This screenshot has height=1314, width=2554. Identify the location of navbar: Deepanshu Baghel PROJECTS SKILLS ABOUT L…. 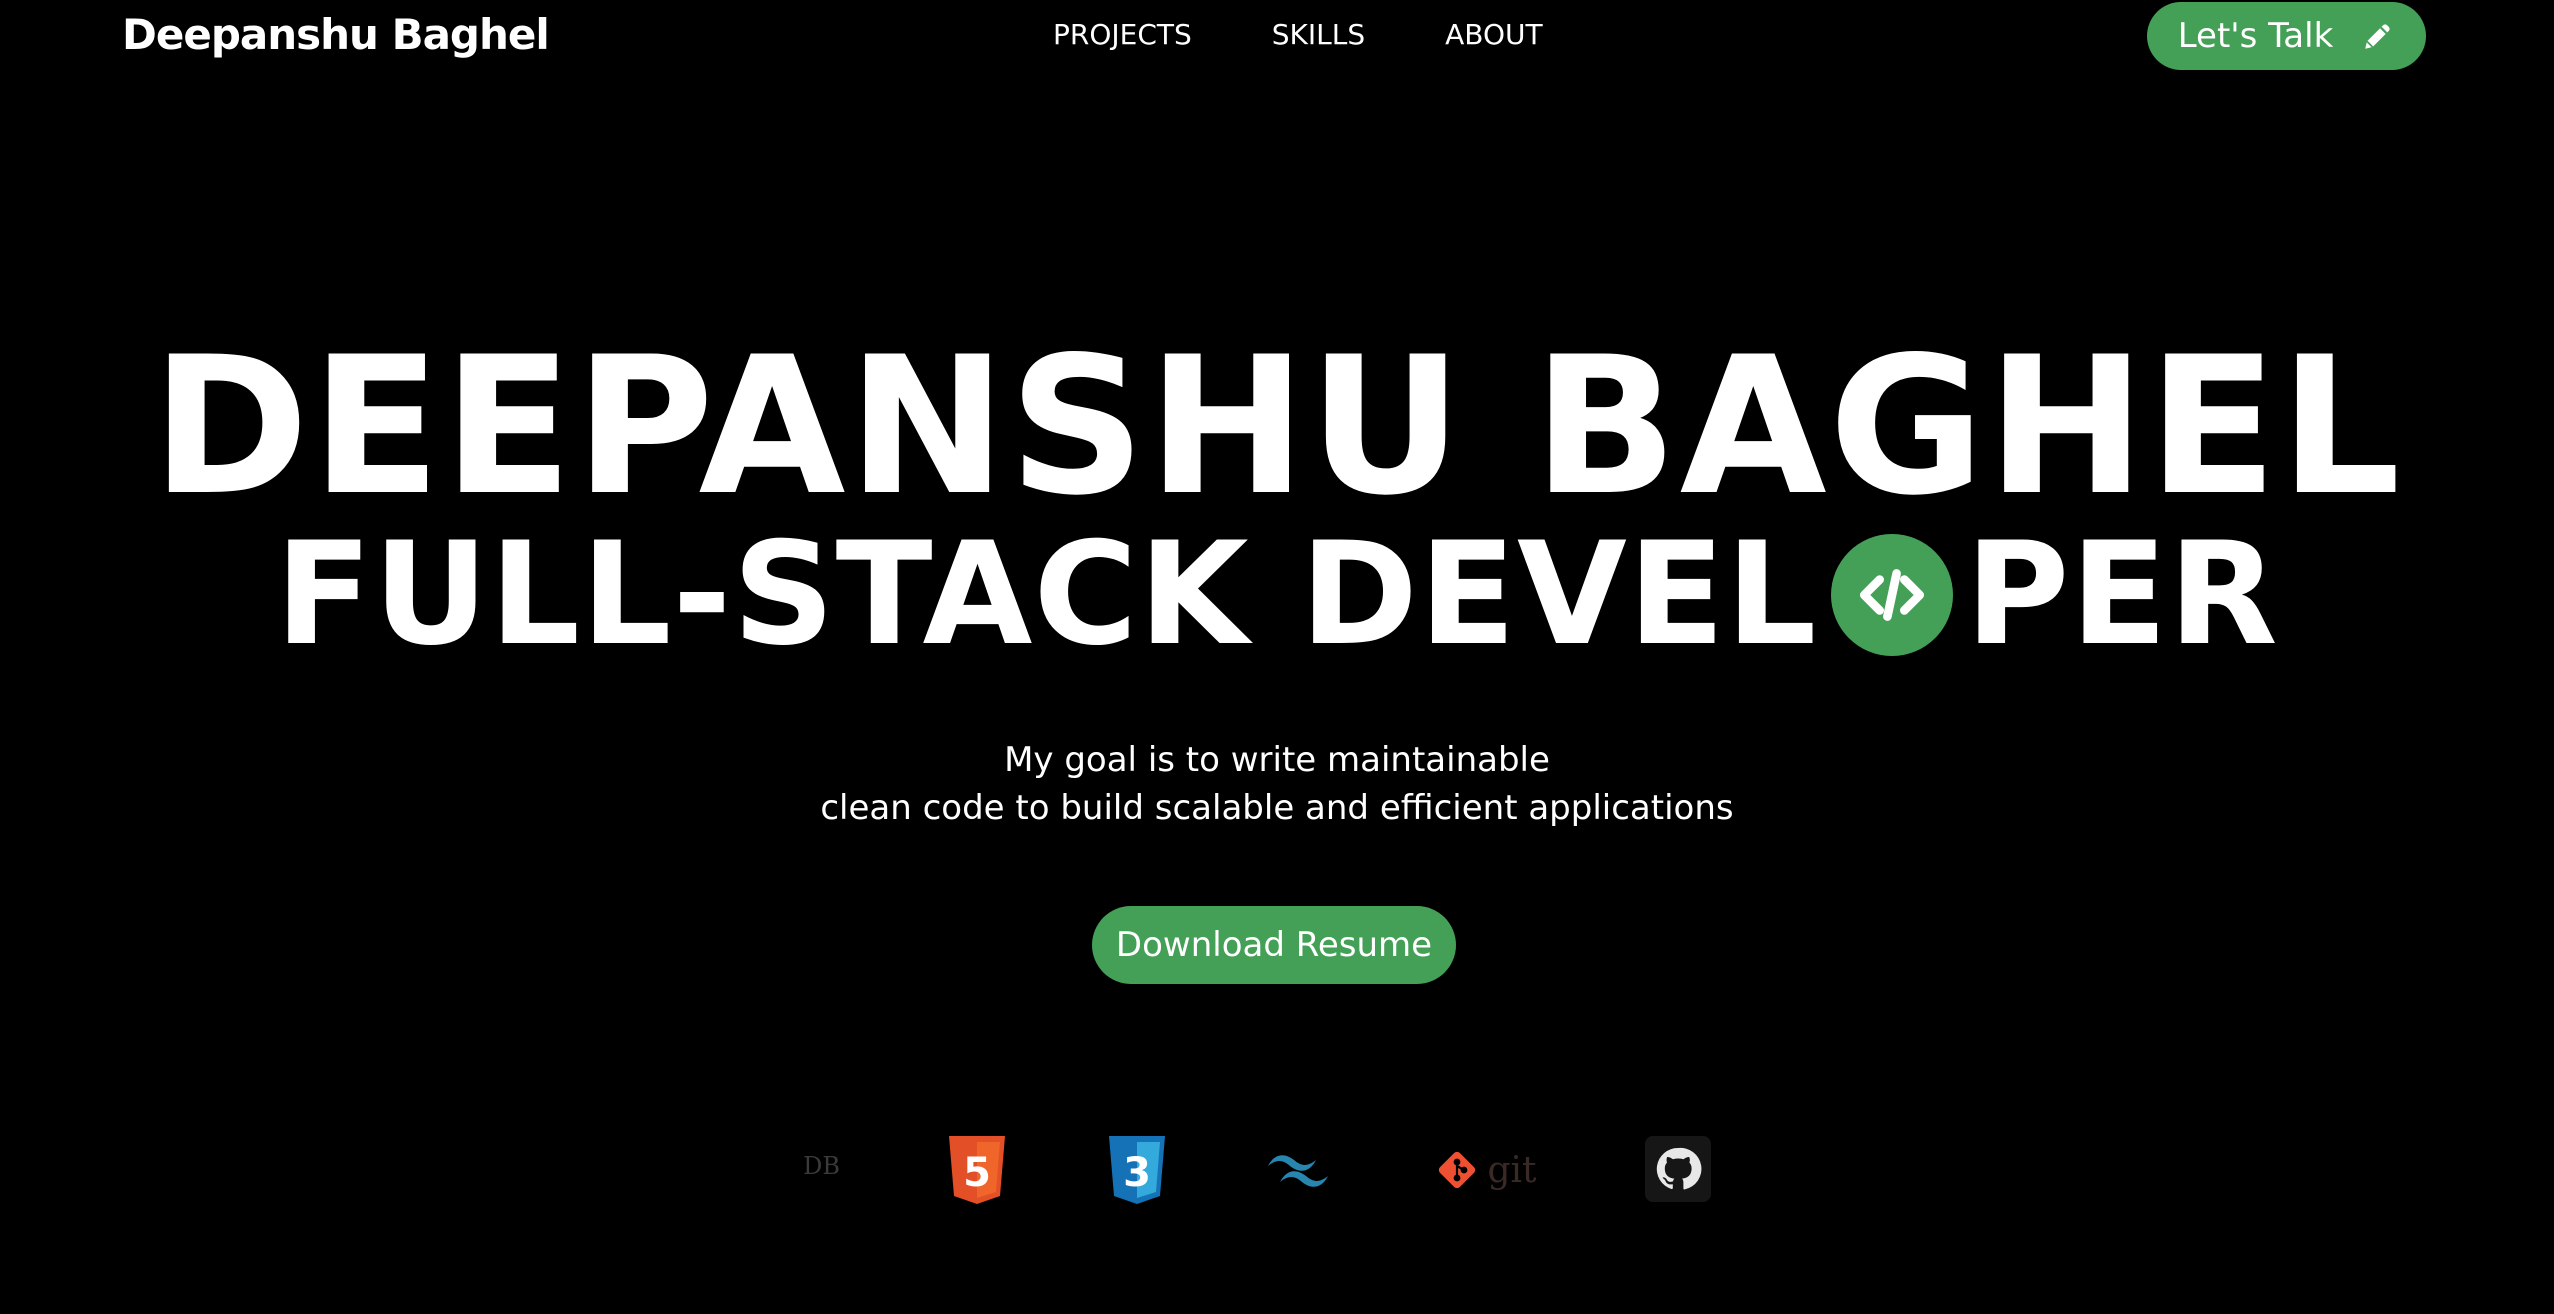
(1277, 36).